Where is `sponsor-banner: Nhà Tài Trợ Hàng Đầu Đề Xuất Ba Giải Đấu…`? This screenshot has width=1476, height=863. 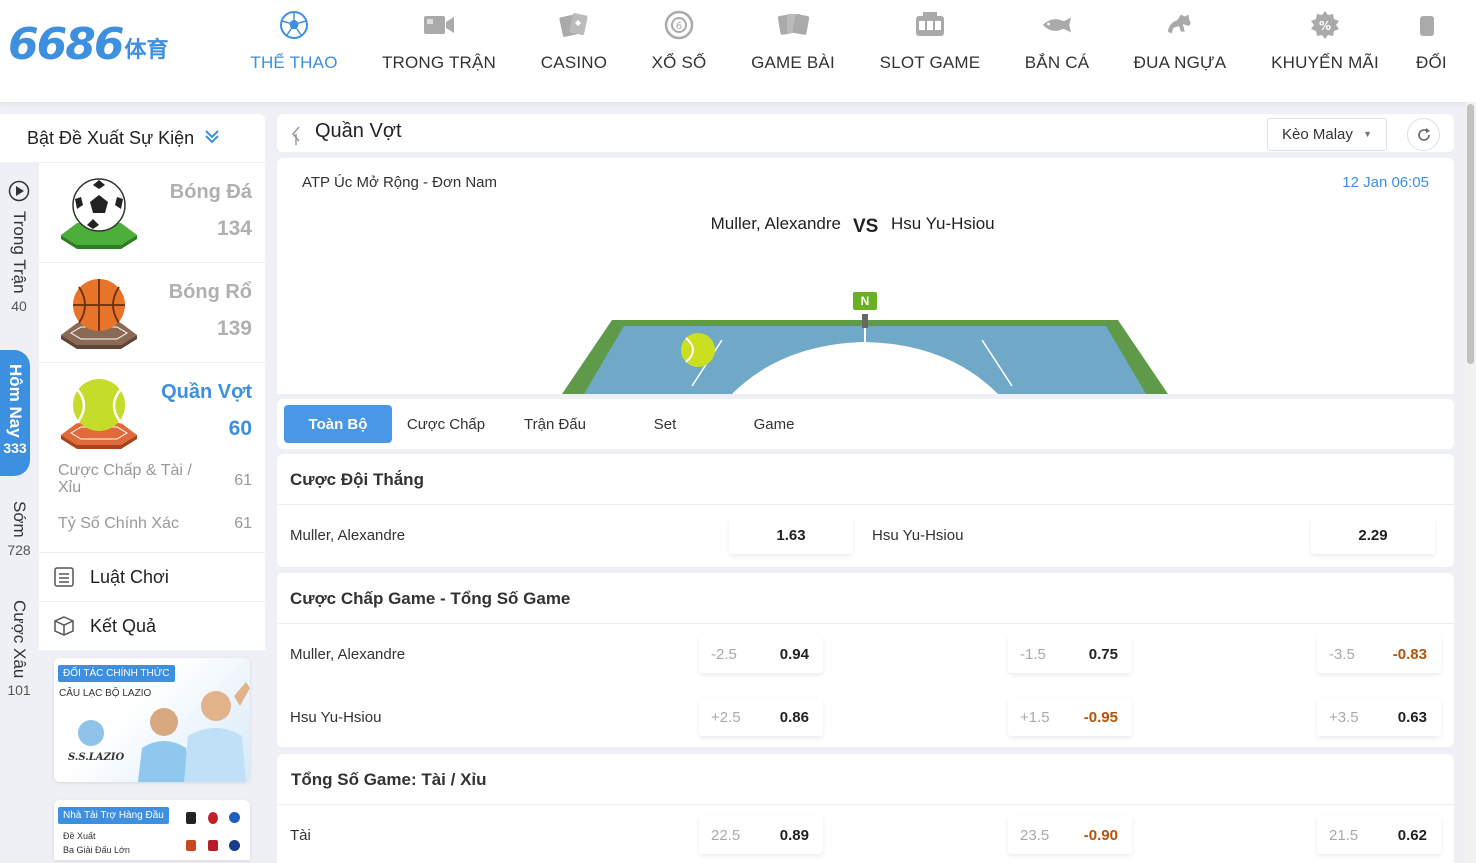
sponsor-banner: Nhà Tài Trợ Hàng Đầu Đề Xuất Ba Giải Đấu… is located at coordinates (152, 830).